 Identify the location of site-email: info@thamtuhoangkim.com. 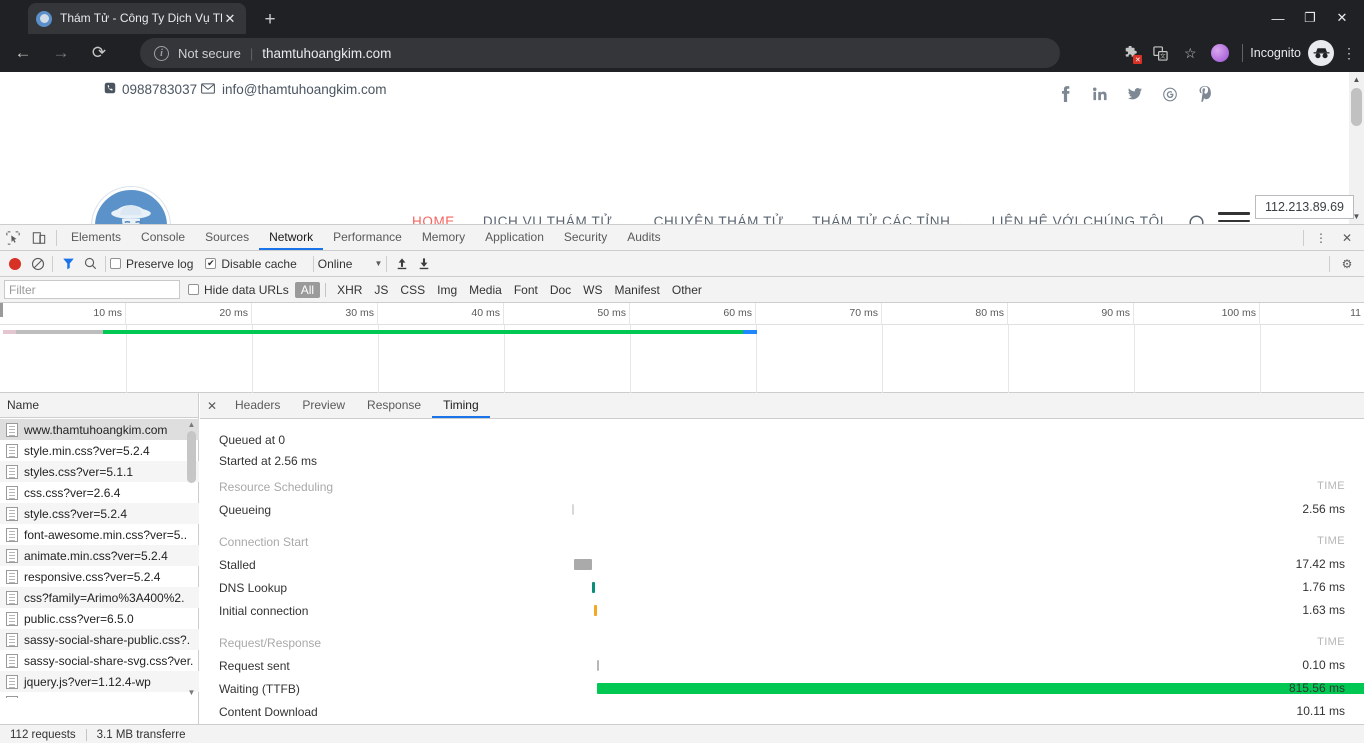
(294, 89).